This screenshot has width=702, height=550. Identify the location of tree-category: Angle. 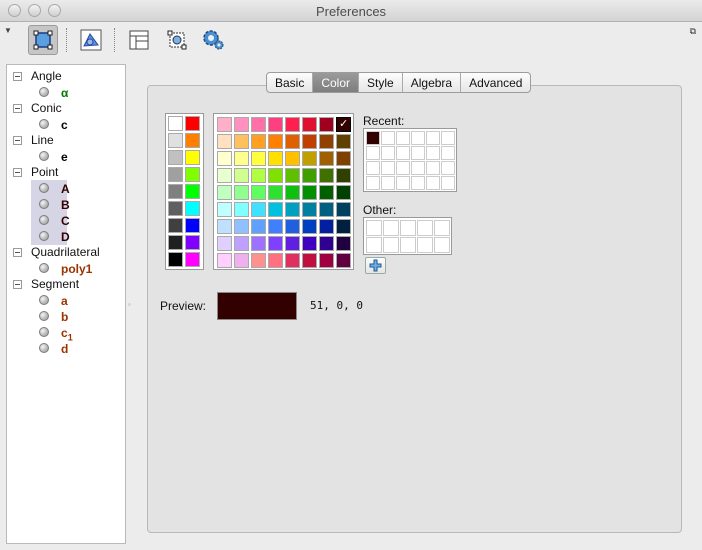
(66, 76).